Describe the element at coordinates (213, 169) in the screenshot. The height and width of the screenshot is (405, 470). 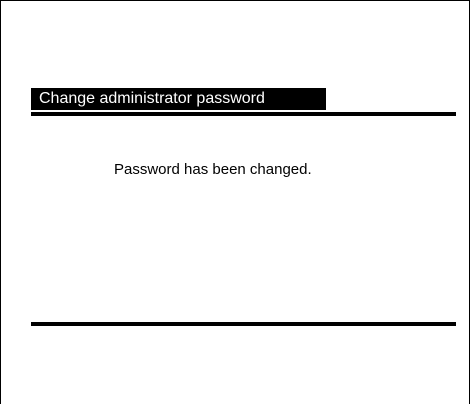
I see `status-message: Password has been changed.` at that location.